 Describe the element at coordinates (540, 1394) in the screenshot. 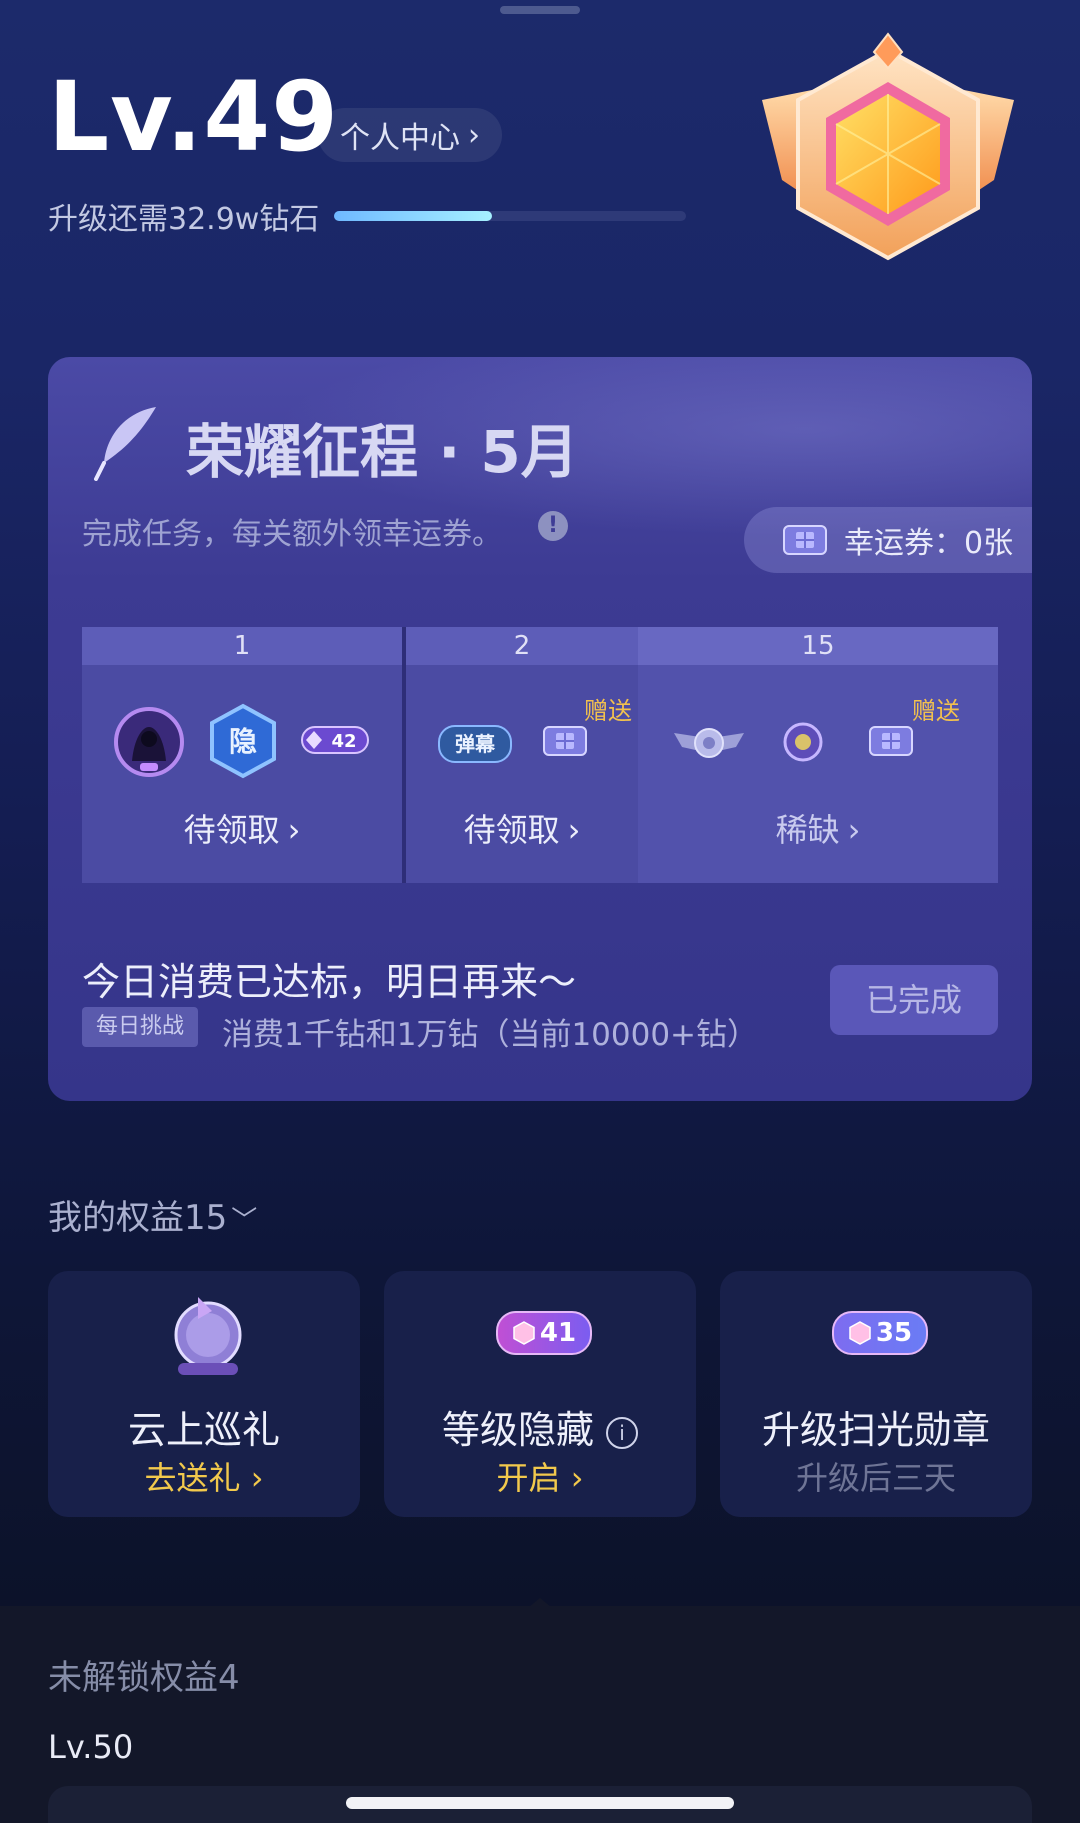

I see `right-card-level-hide: 41 等级隐藏 i 开启 ›` at that location.